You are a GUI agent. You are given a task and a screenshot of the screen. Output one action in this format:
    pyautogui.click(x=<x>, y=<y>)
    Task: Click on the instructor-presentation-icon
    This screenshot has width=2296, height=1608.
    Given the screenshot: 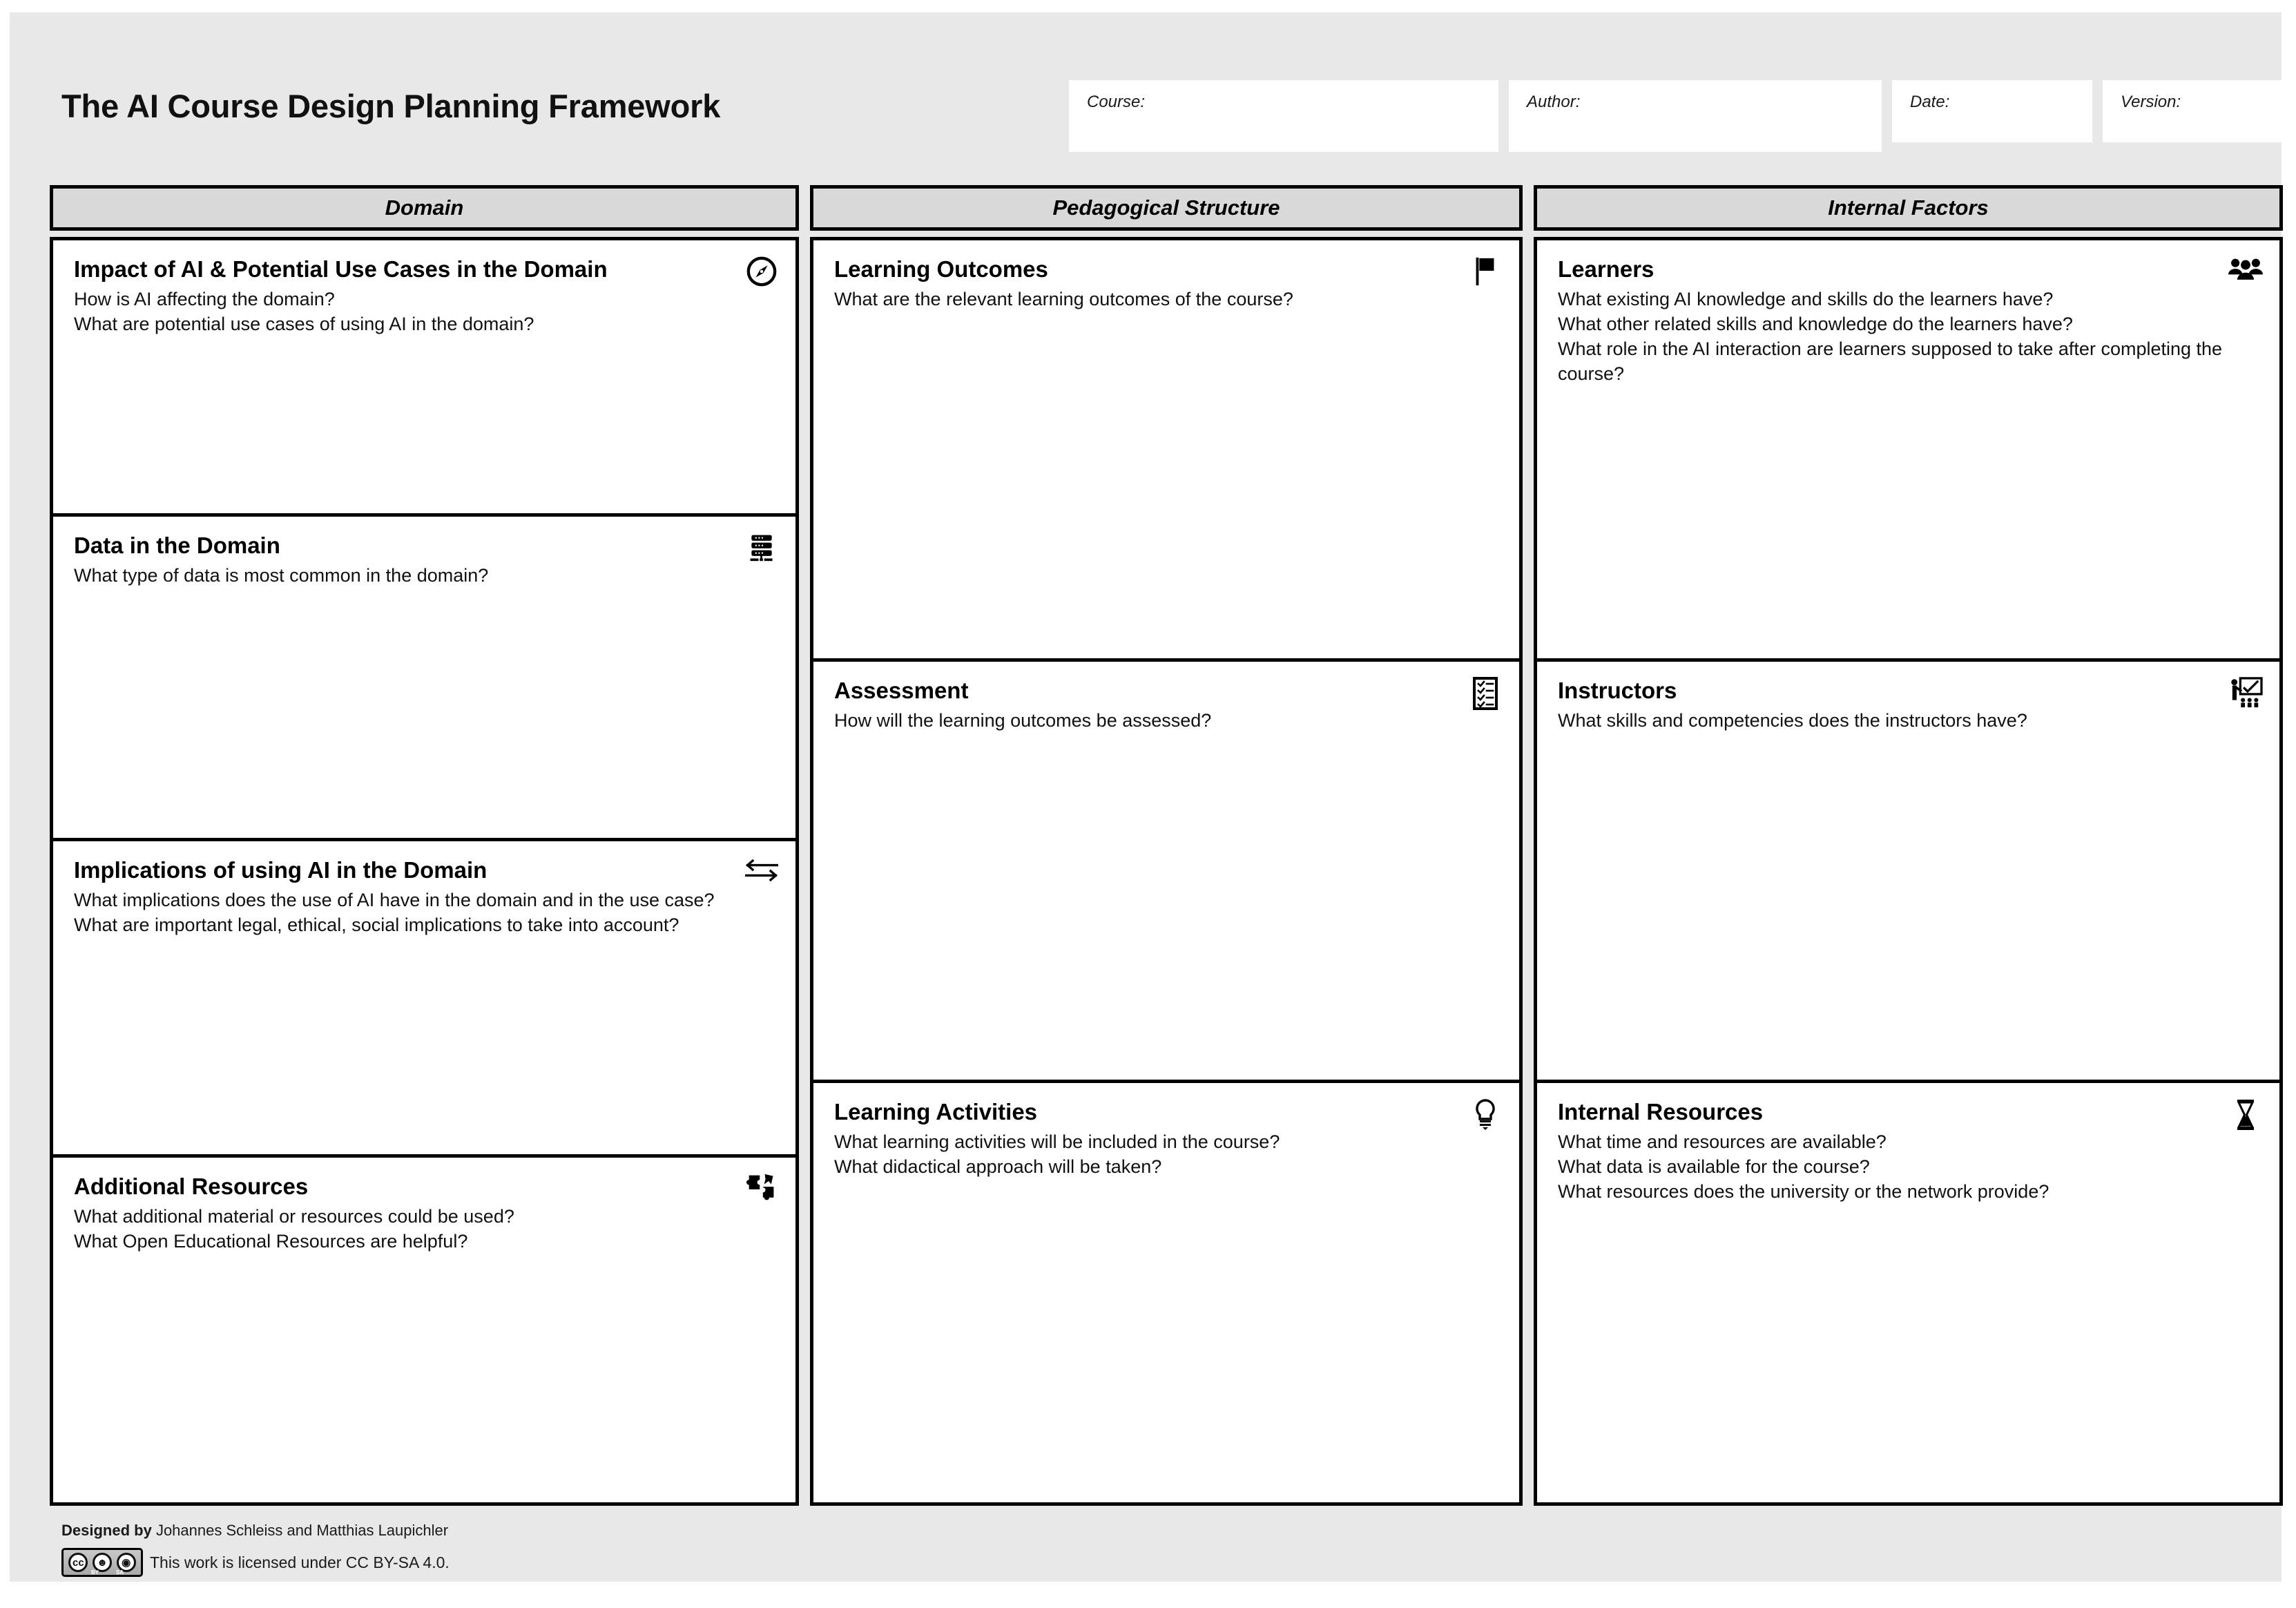 What is the action you would take?
    pyautogui.click(x=2245, y=695)
    